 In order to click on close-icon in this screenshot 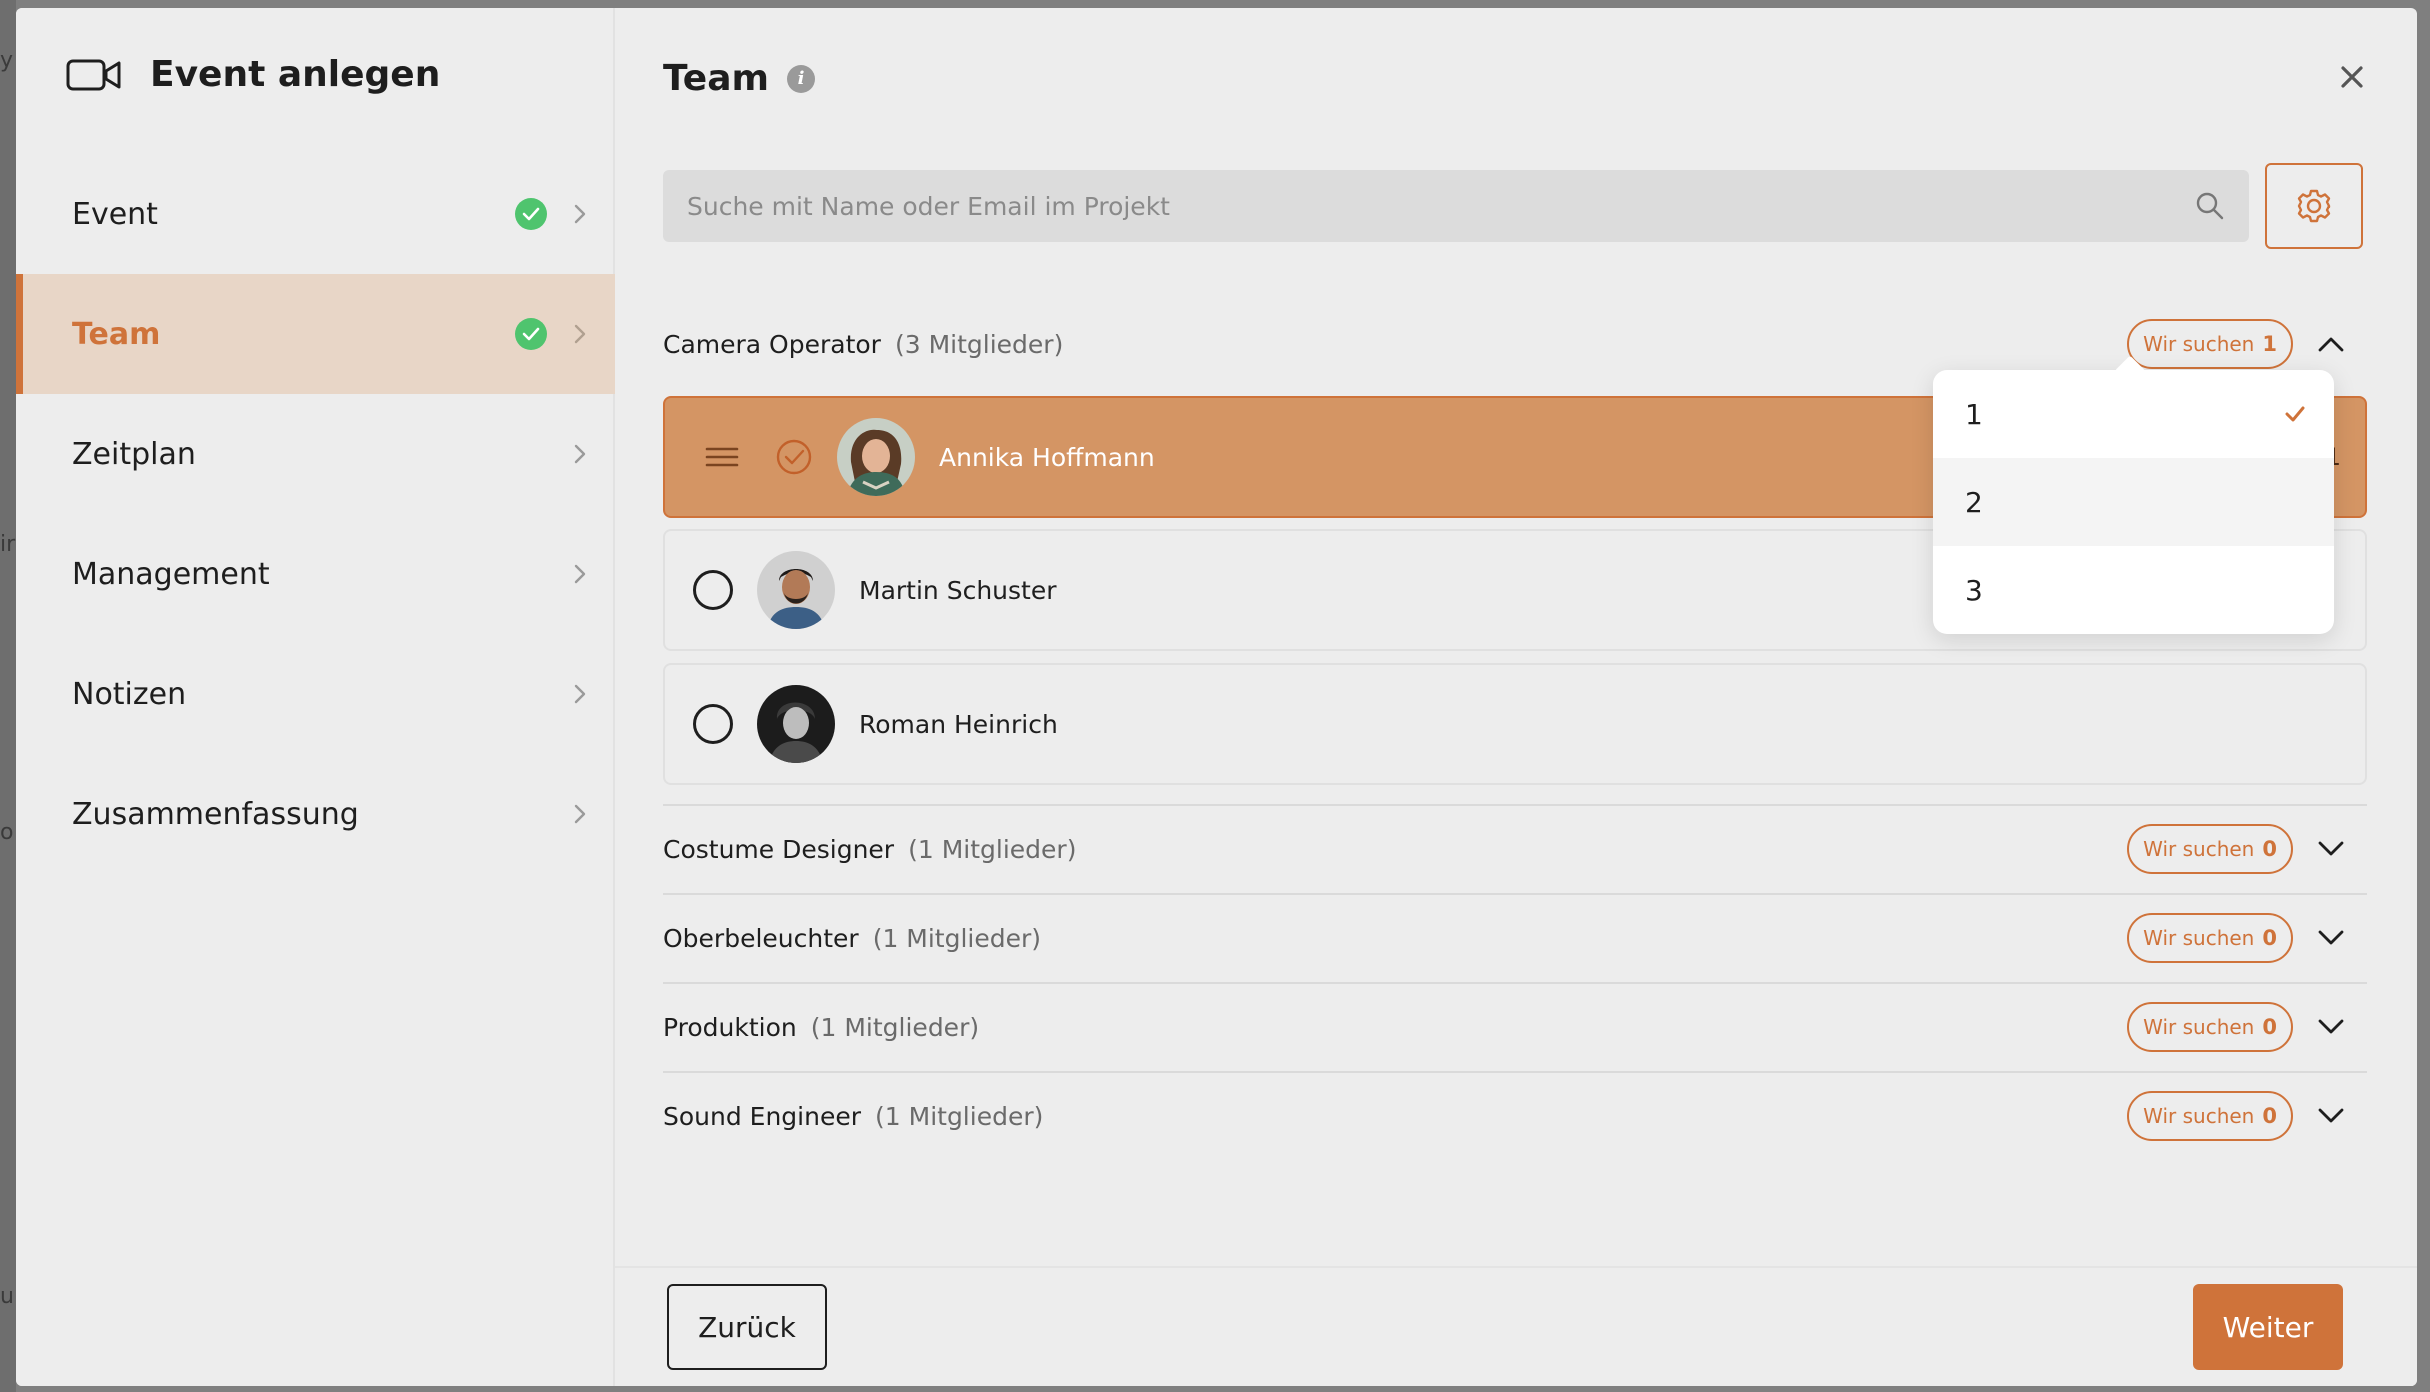, I will do `click(2352, 77)`.